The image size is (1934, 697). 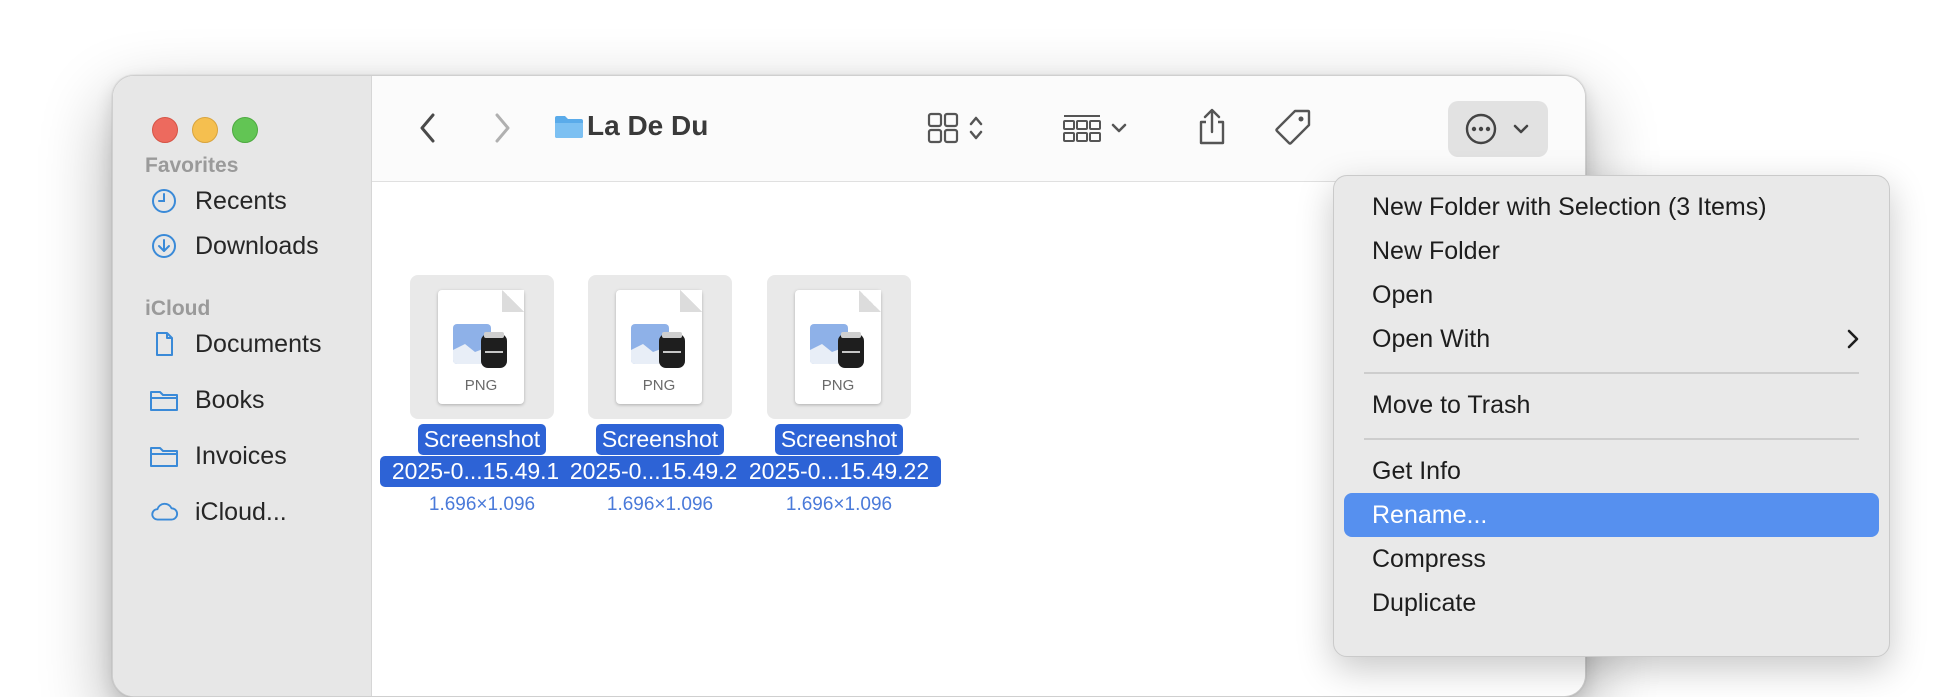 I want to click on tag-icon, so click(x=1293, y=127).